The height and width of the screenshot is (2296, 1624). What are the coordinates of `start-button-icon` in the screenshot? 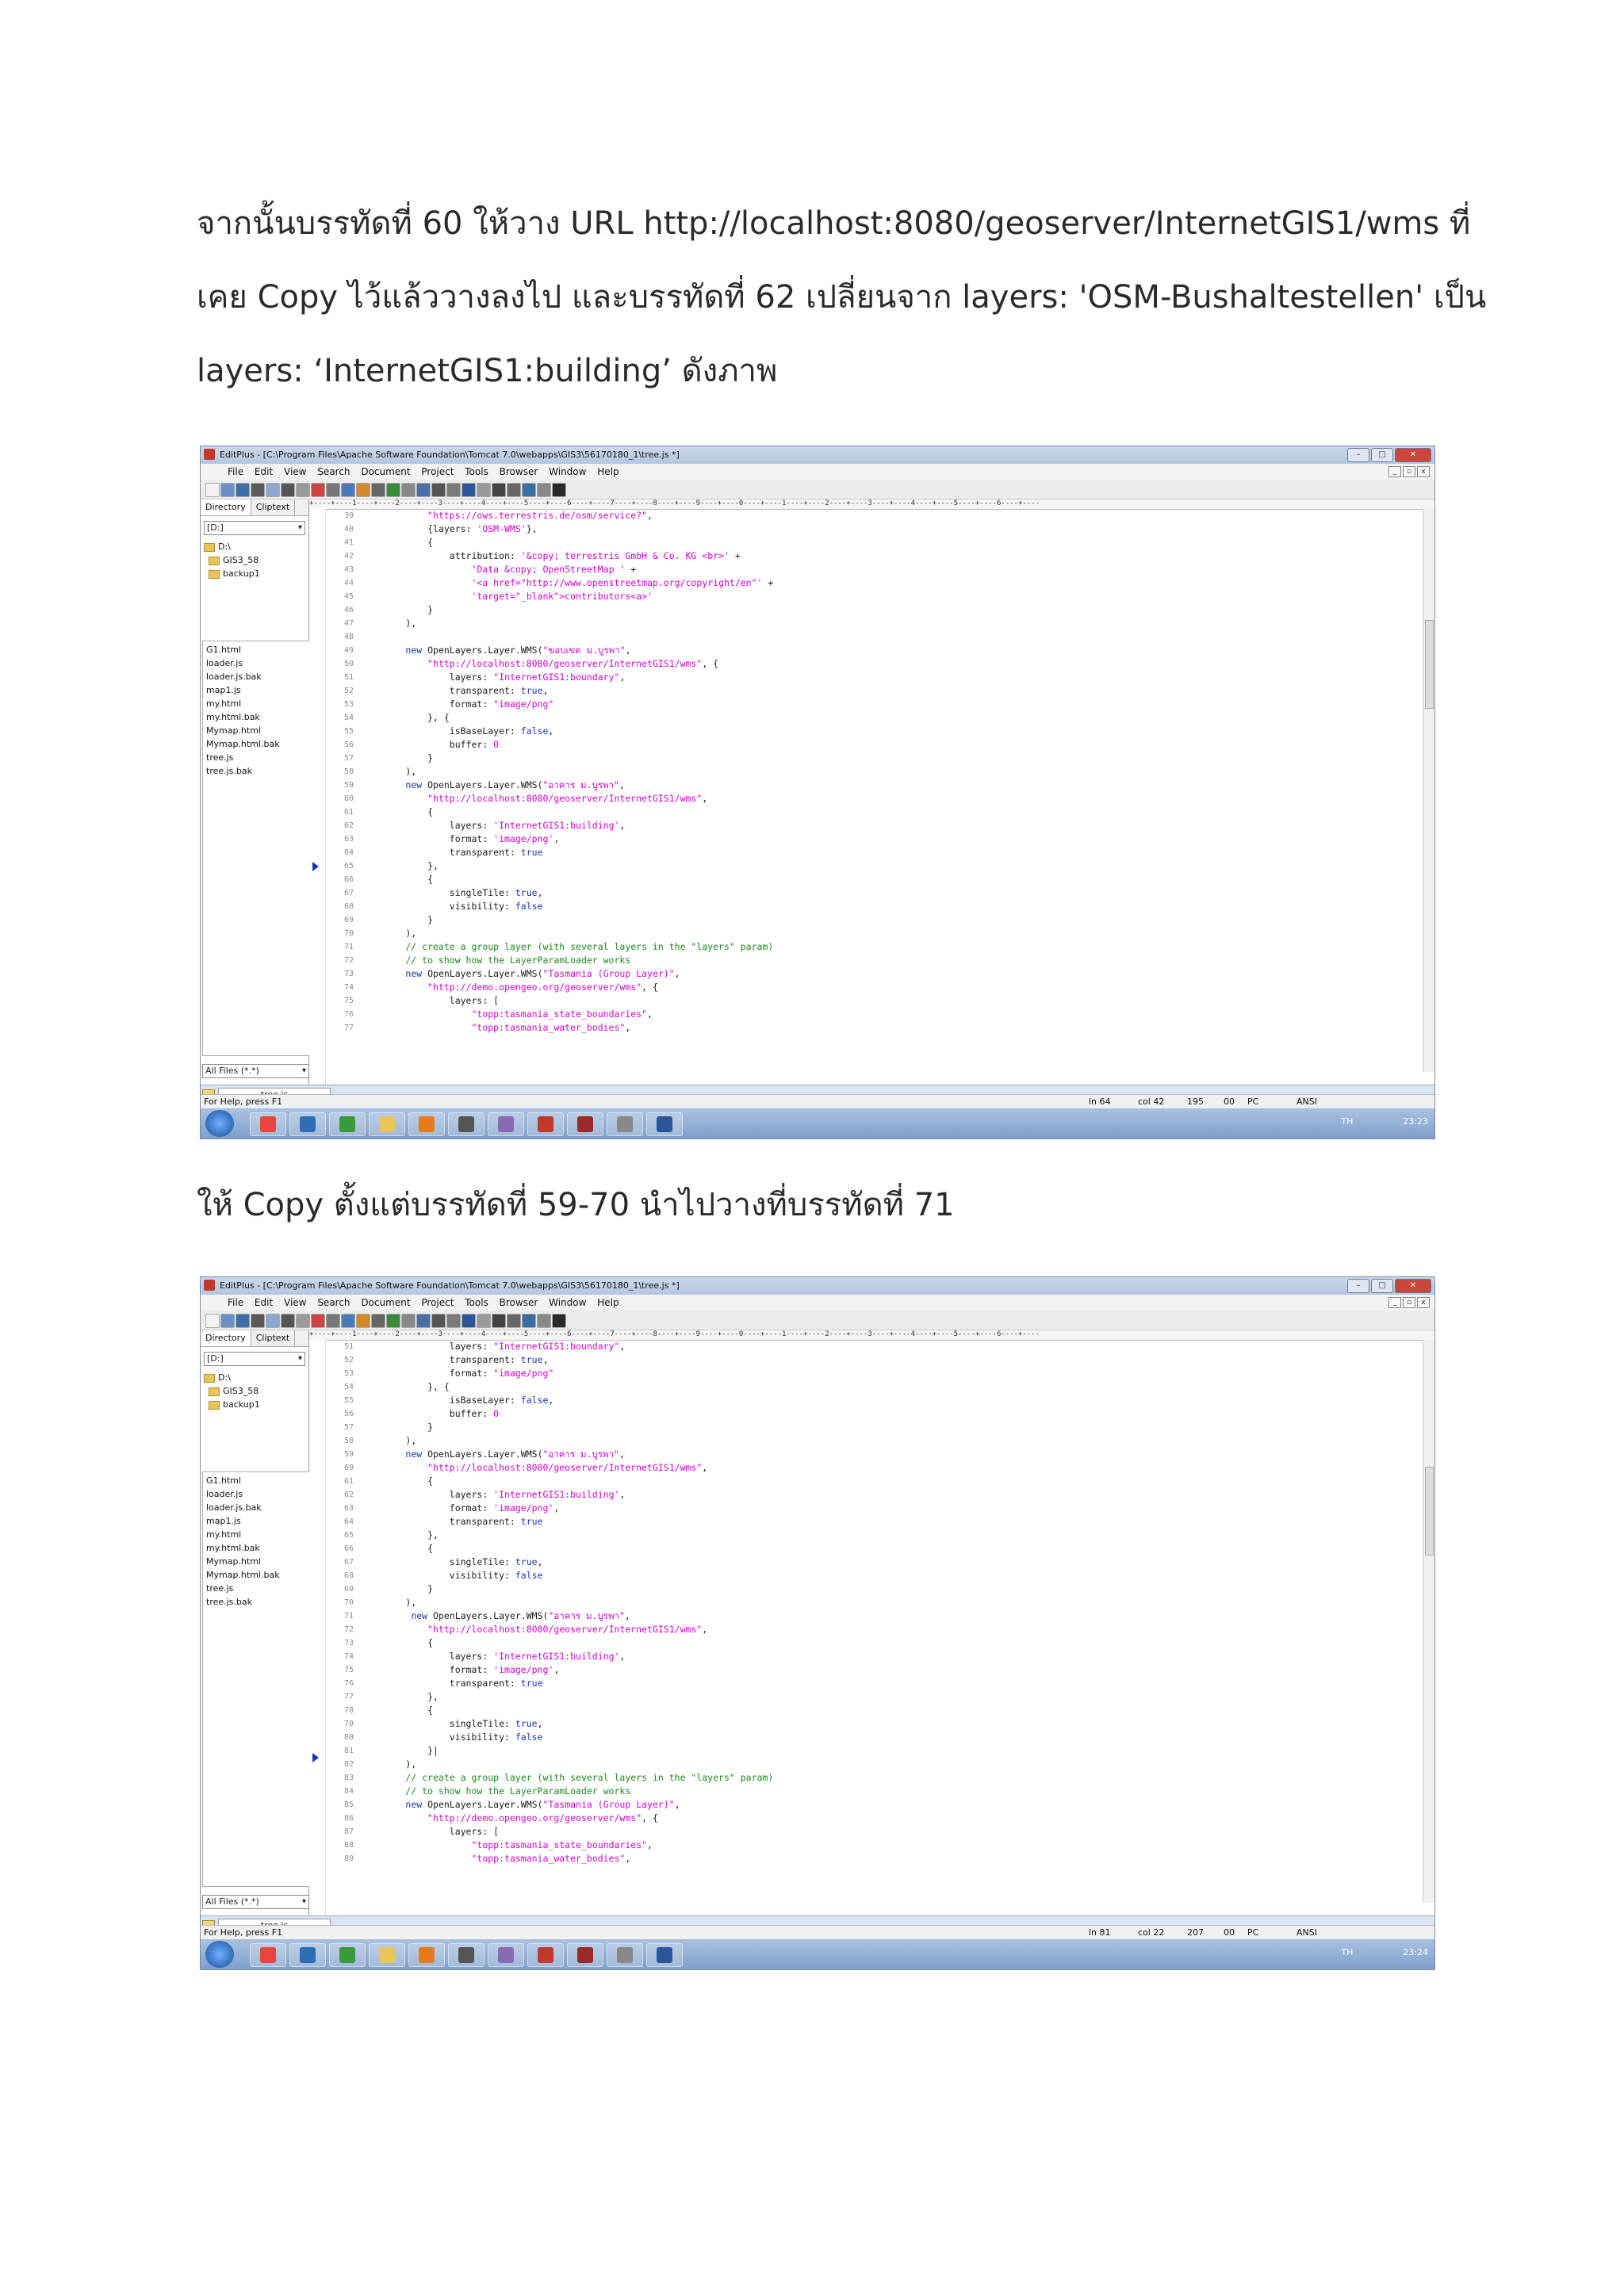 It's located at (219, 1124).